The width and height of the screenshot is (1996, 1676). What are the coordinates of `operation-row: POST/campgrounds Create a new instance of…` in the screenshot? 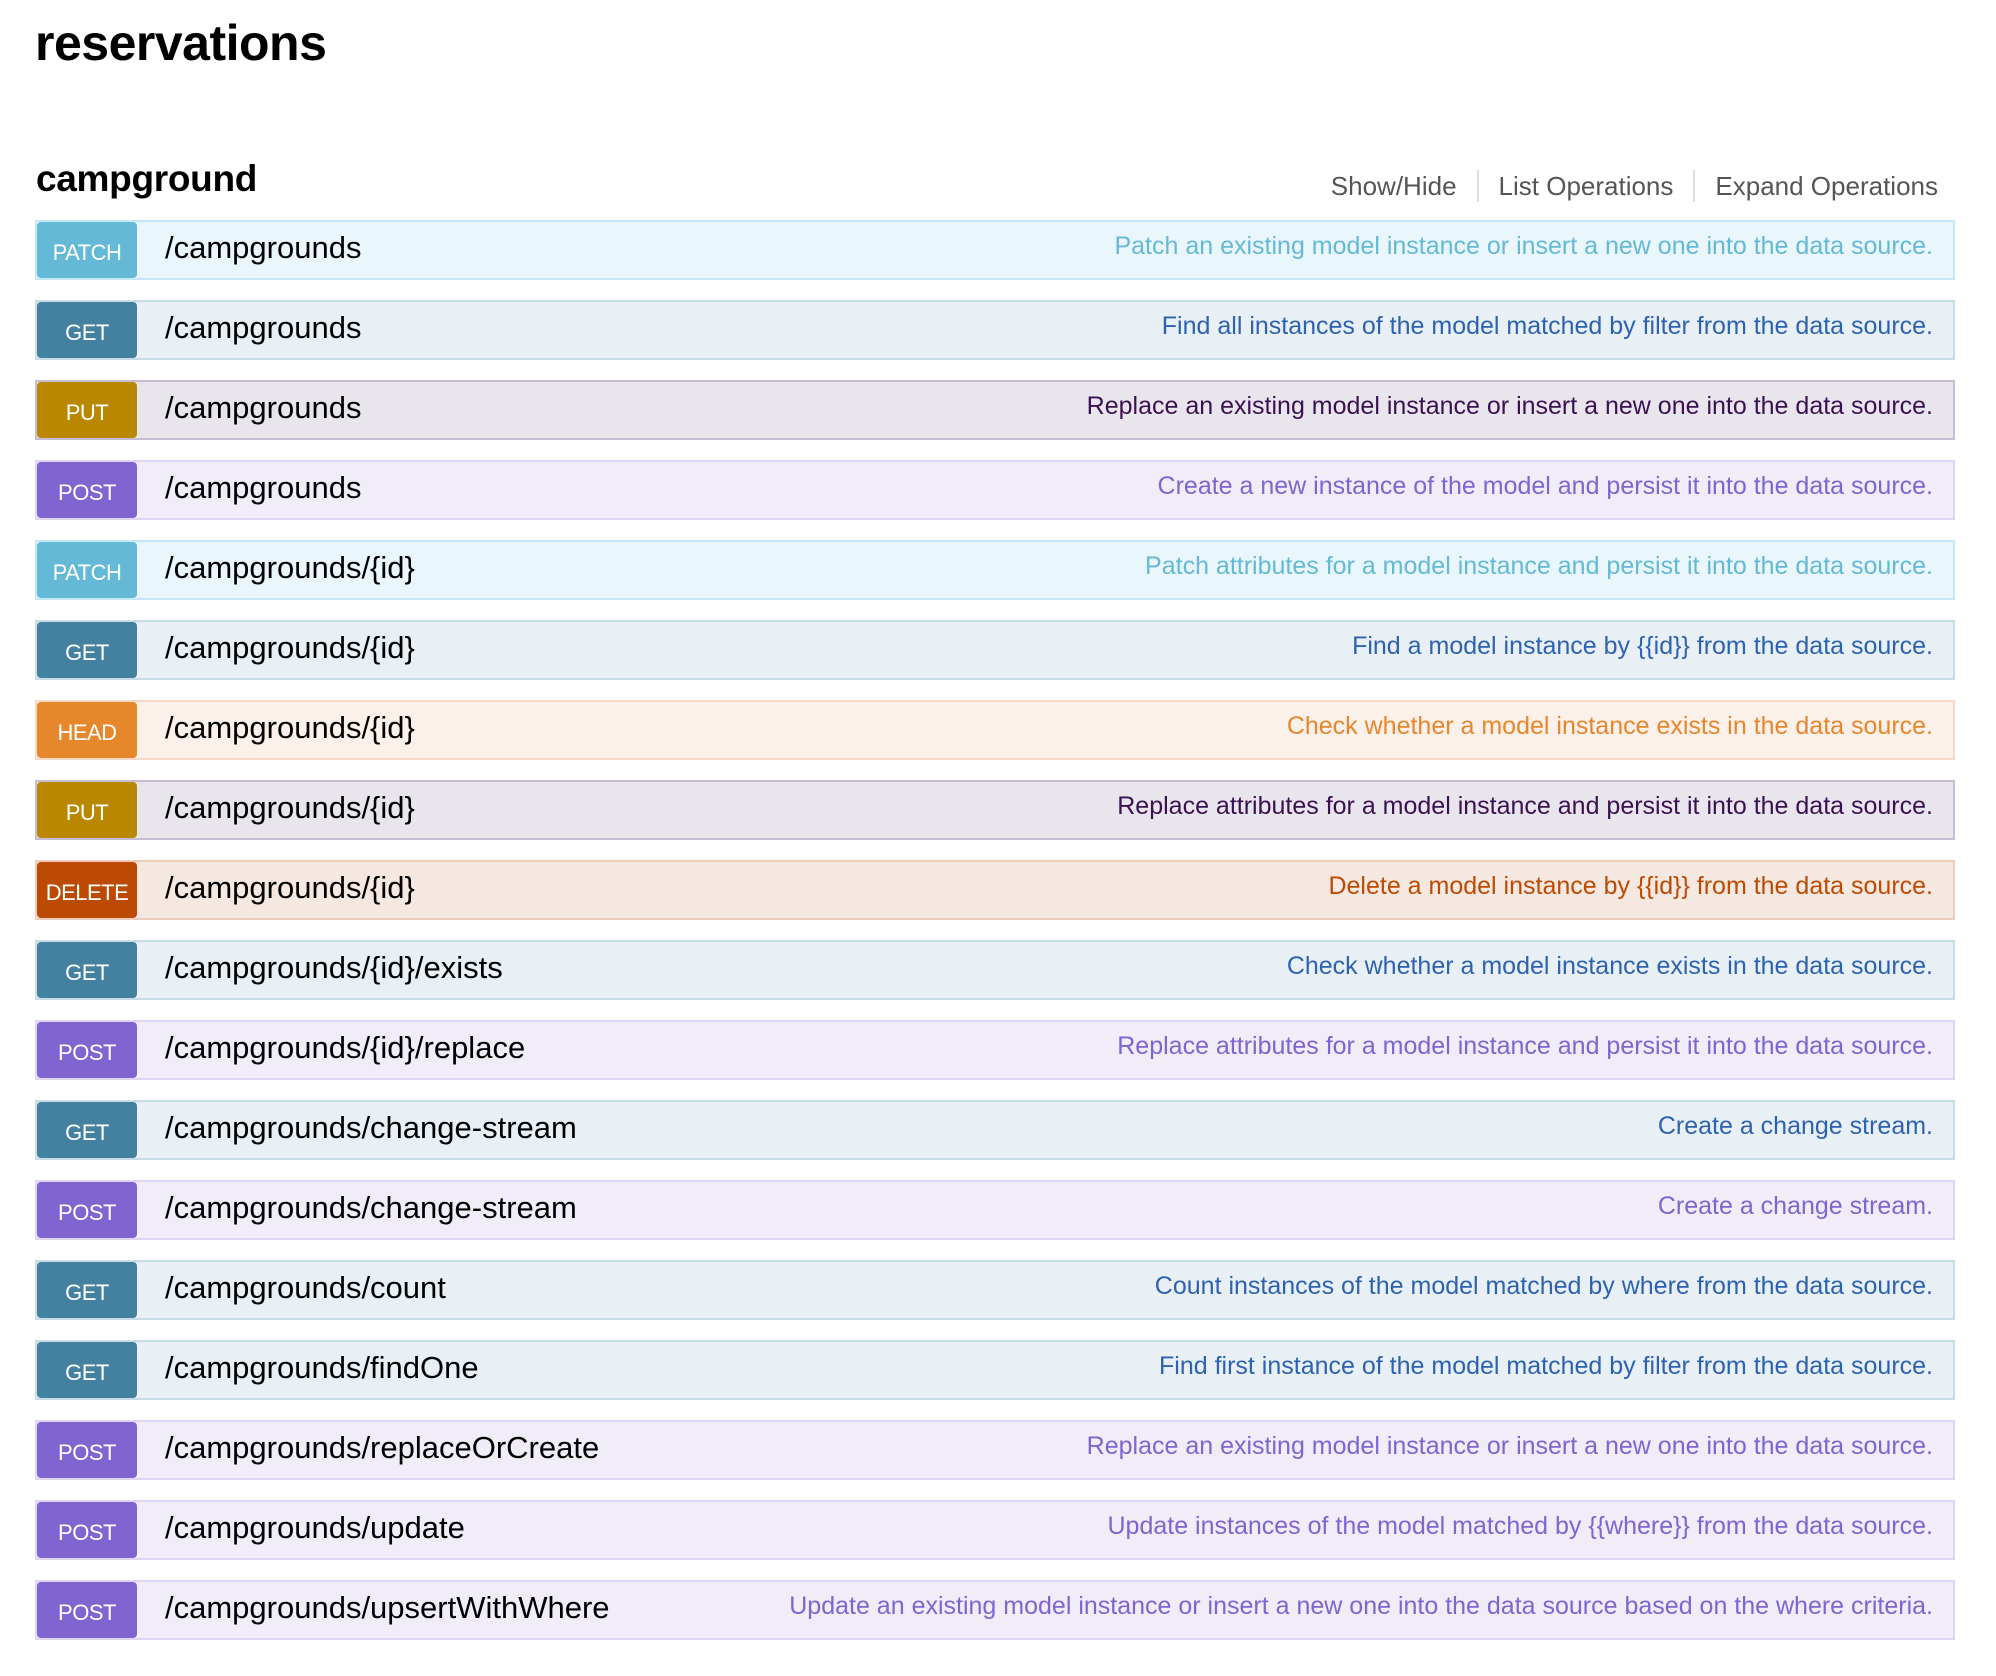 It's located at (995, 490).